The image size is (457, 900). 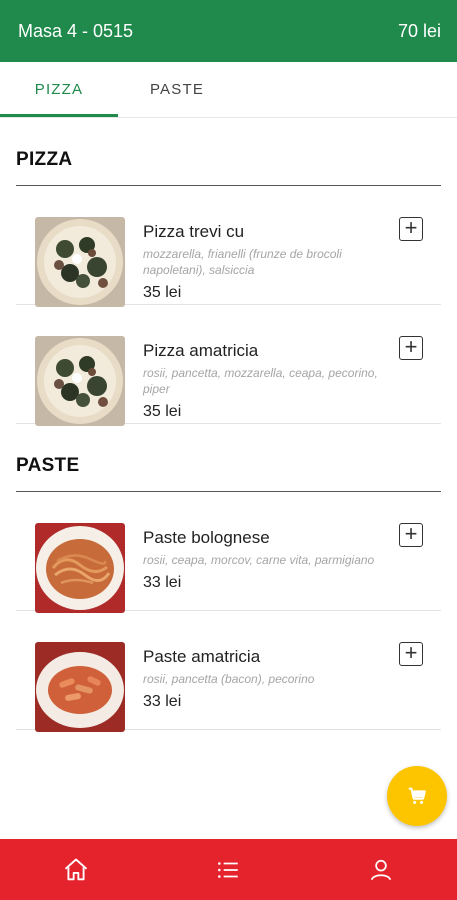 I want to click on cart-icon, so click(x=417, y=795).